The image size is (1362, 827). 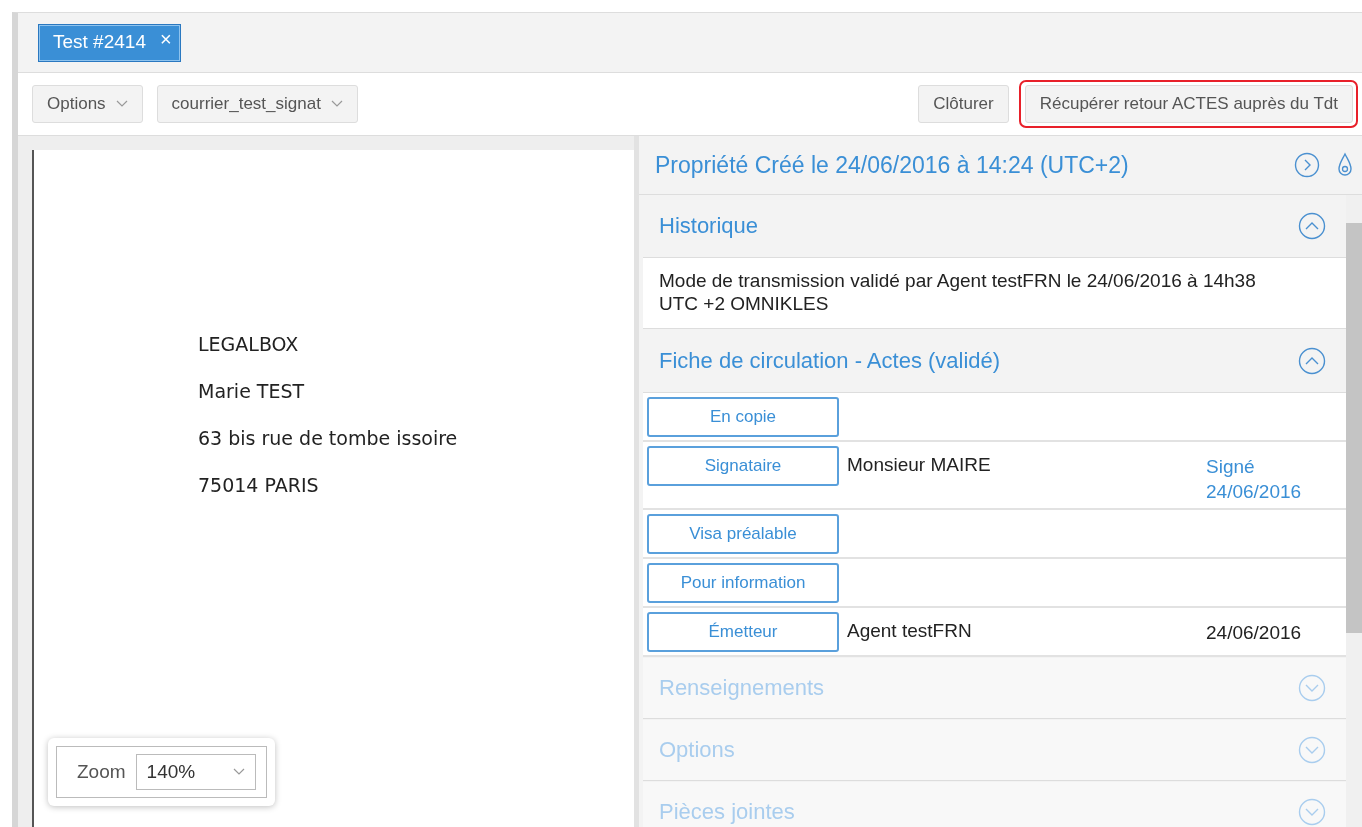 I want to click on role-button: Visa préalable, so click(x=743, y=533).